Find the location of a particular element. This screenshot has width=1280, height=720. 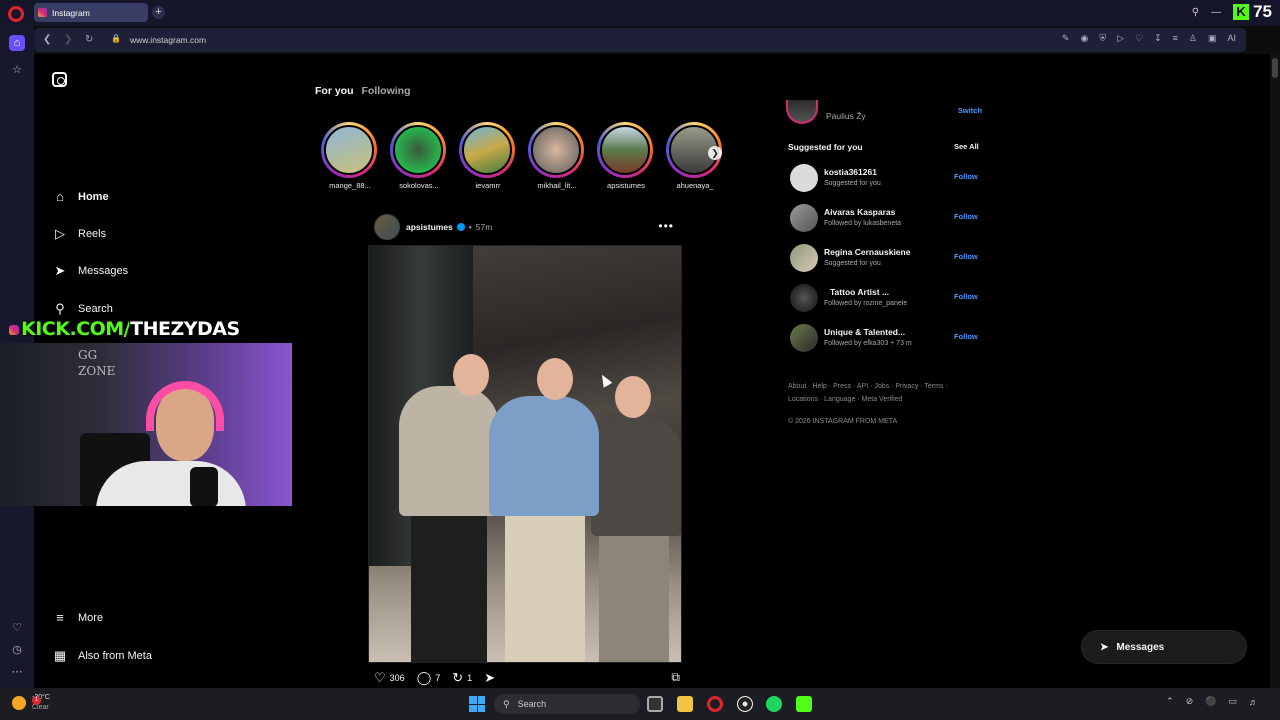

opera-heart-icon: ♡ is located at coordinates (17, 628).